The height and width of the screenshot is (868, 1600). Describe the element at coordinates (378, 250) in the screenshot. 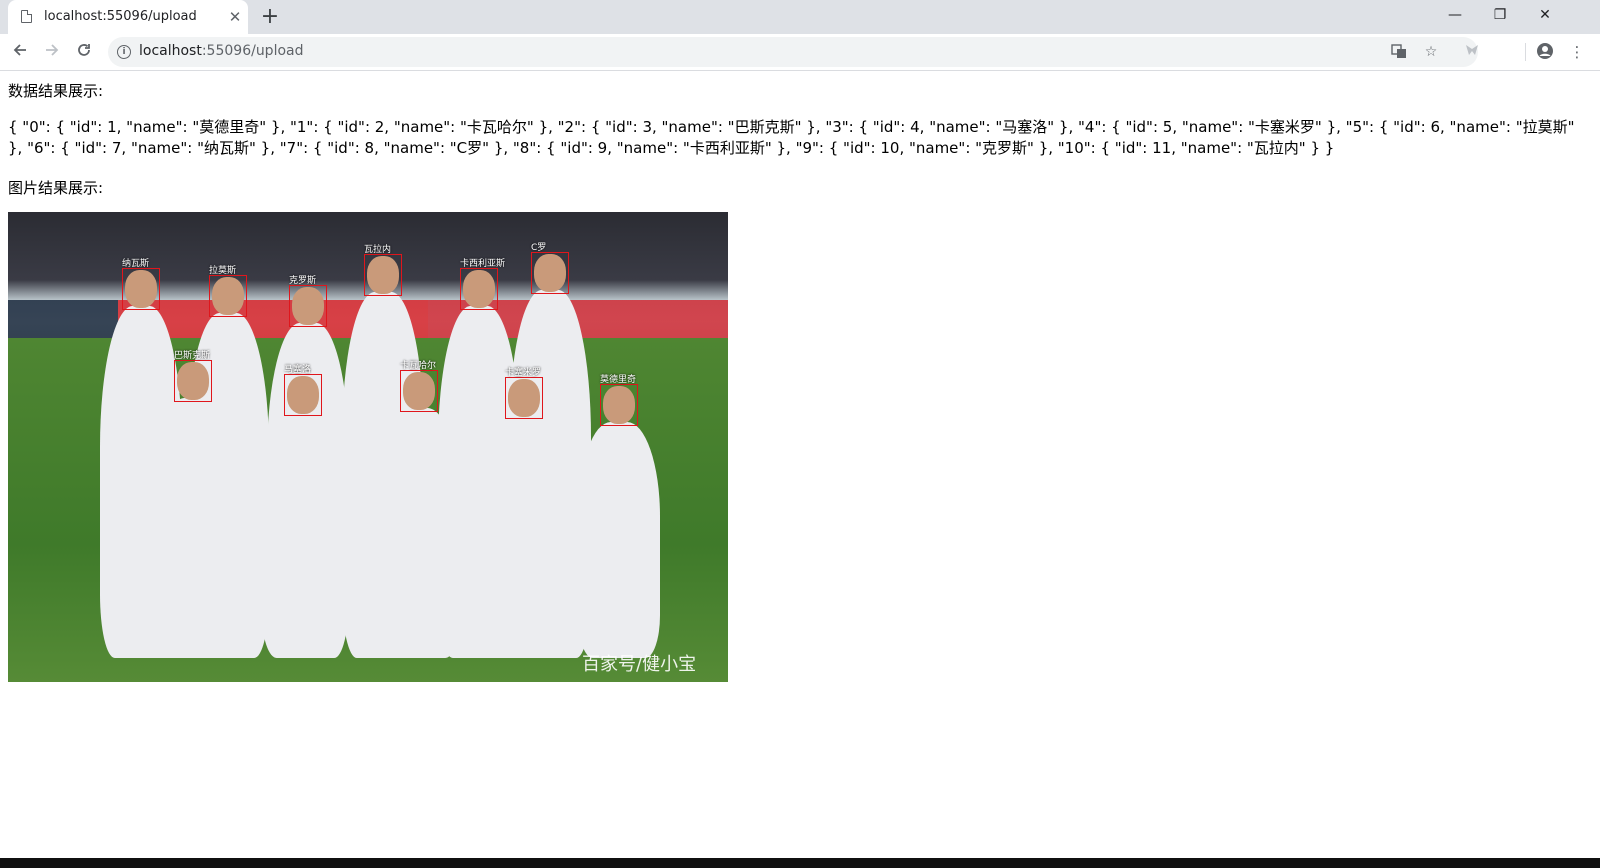

I see `face-name-label: 瓦拉内` at that location.